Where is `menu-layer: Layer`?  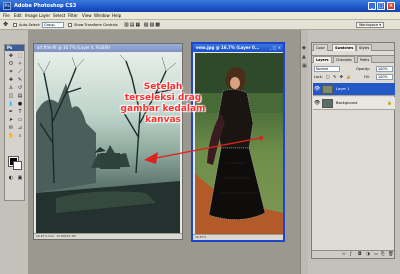 menu-layer: Layer is located at coordinates (44, 16).